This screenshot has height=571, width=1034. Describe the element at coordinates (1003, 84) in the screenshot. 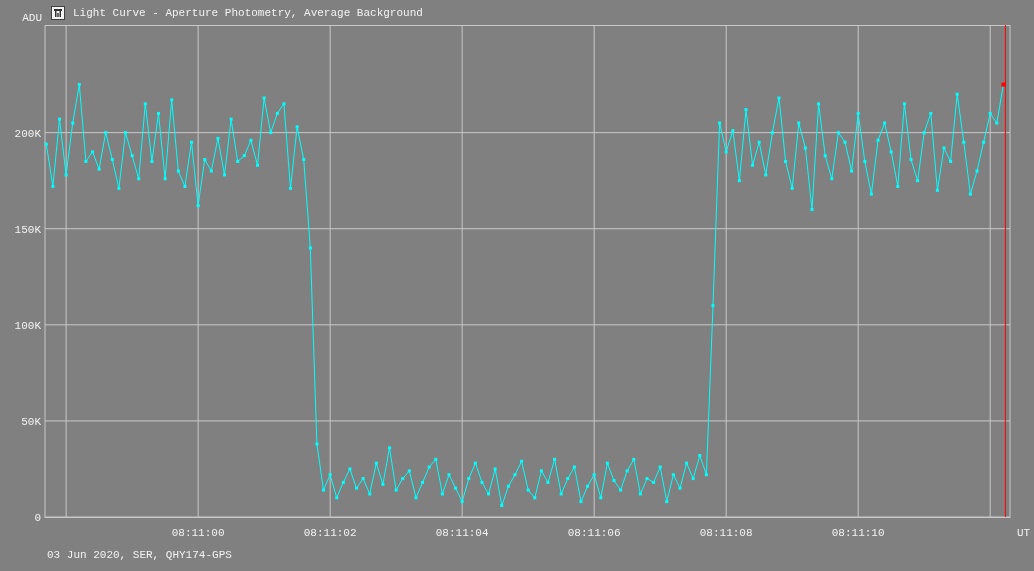

I see `selected-point` at that location.